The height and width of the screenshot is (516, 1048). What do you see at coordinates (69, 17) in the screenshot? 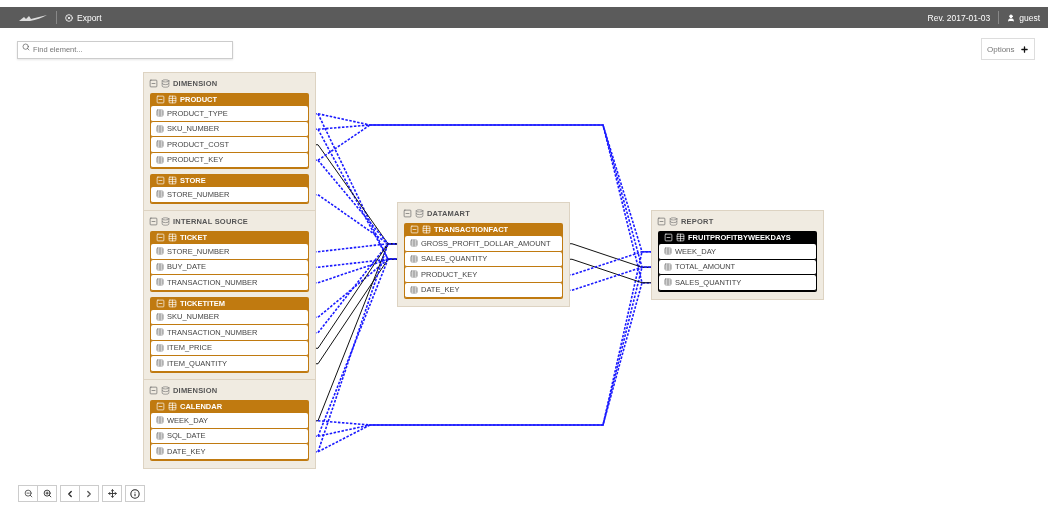
I see `x-circle-icon` at bounding box center [69, 17].